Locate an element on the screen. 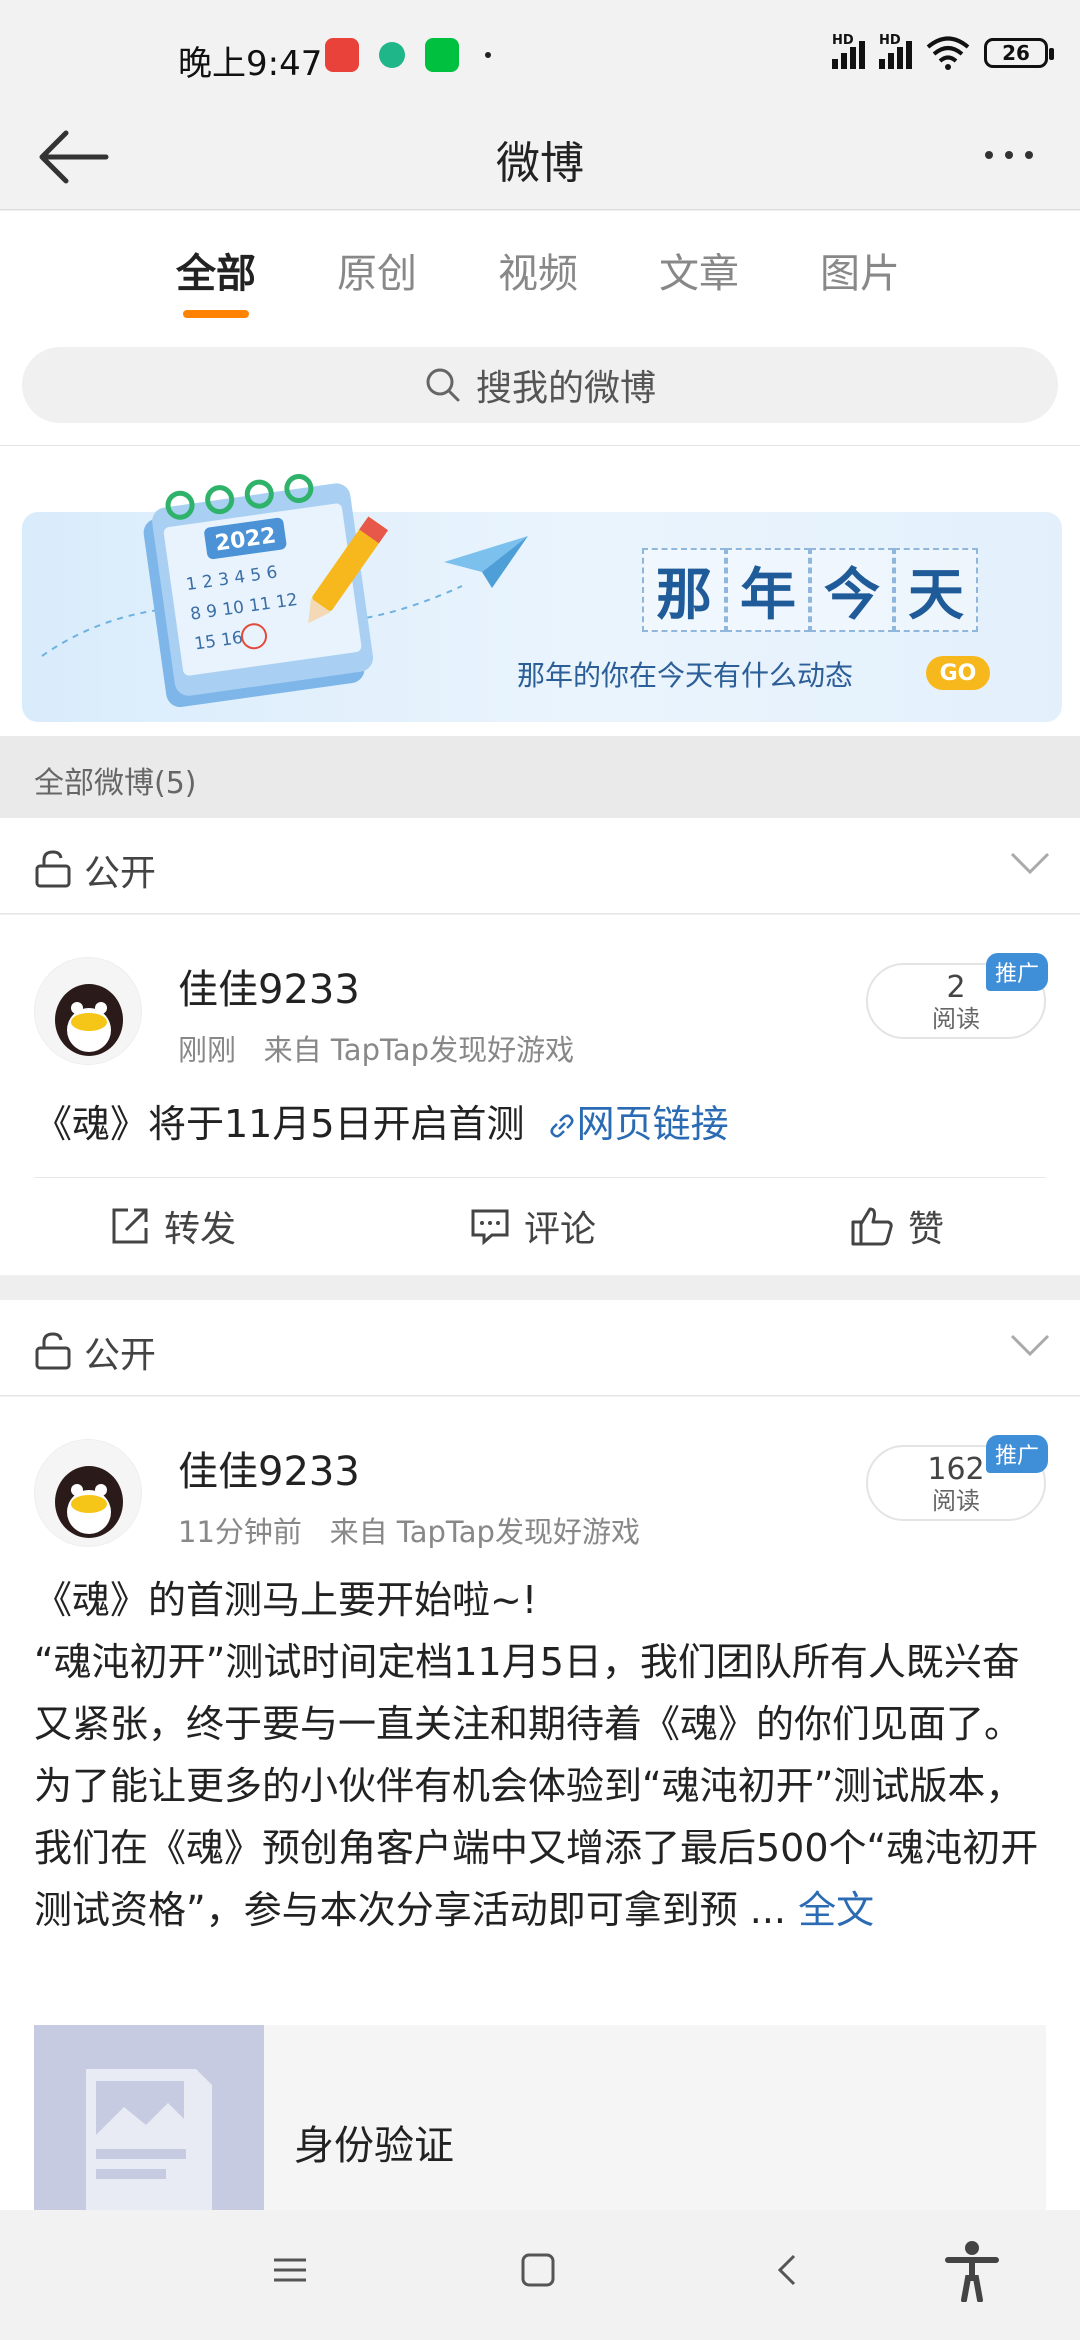 Image resolution: width=1080 pixels, height=2340 pixels. link-card-title: 身份验证 is located at coordinates (374, 2146).